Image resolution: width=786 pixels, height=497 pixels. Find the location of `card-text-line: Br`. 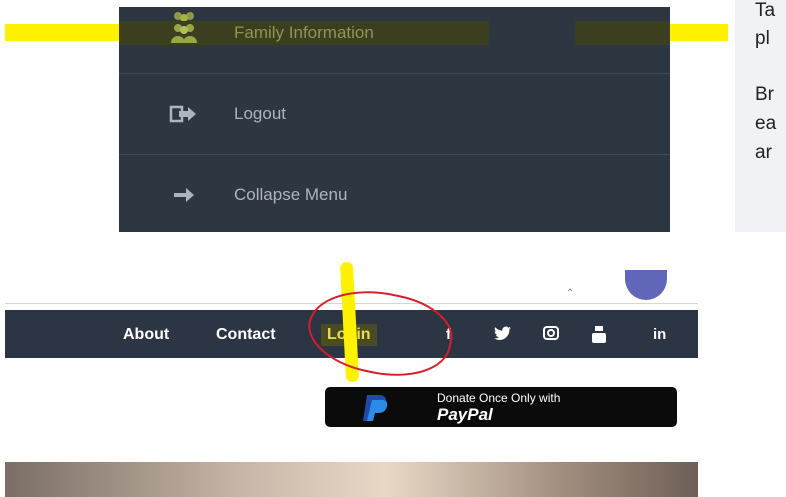

card-text-line: Br is located at coordinates (764, 94).